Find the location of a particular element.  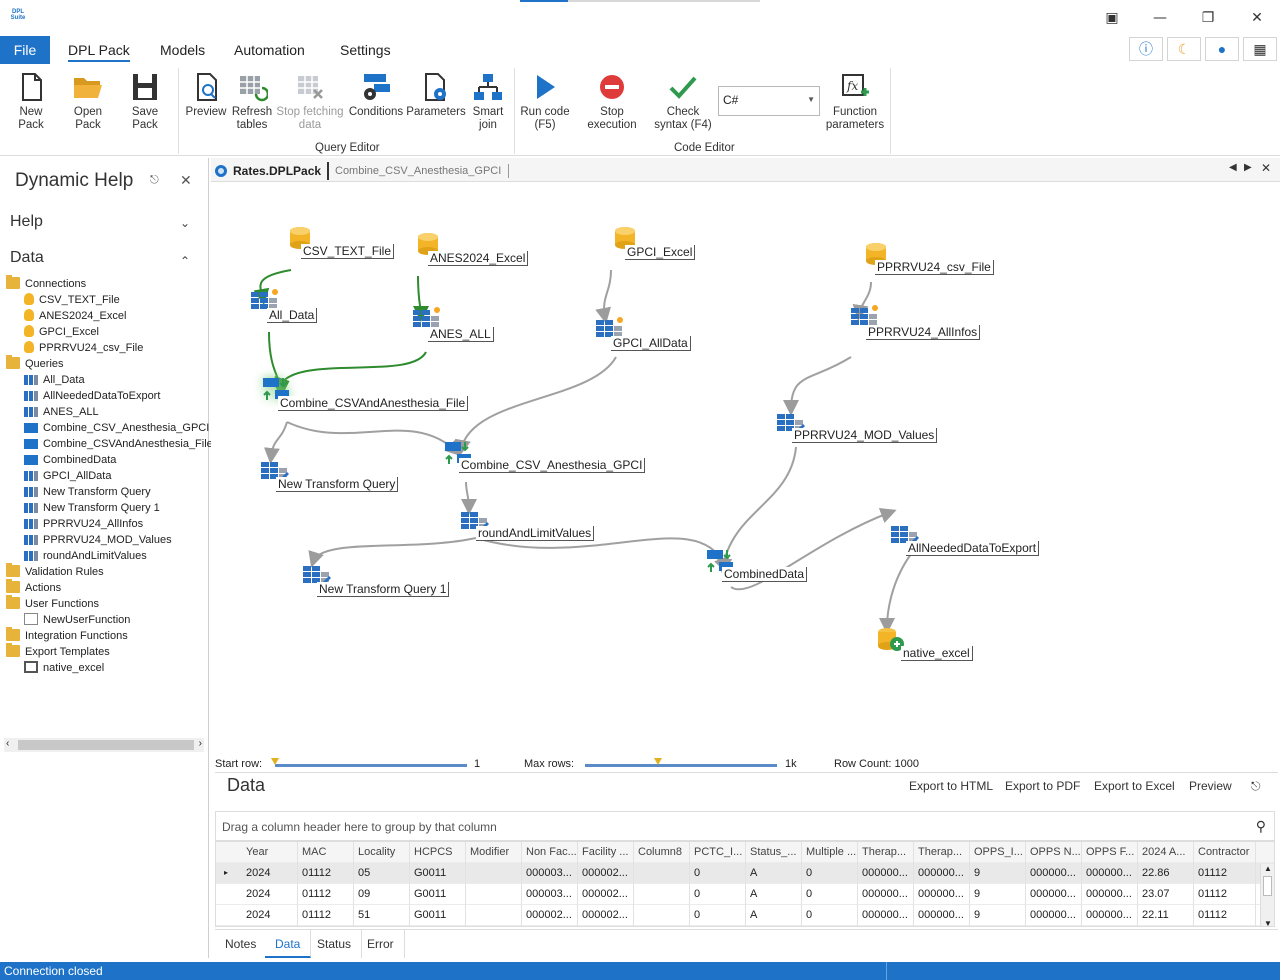

node-label-combined: CombinedData is located at coordinates (765, 574).